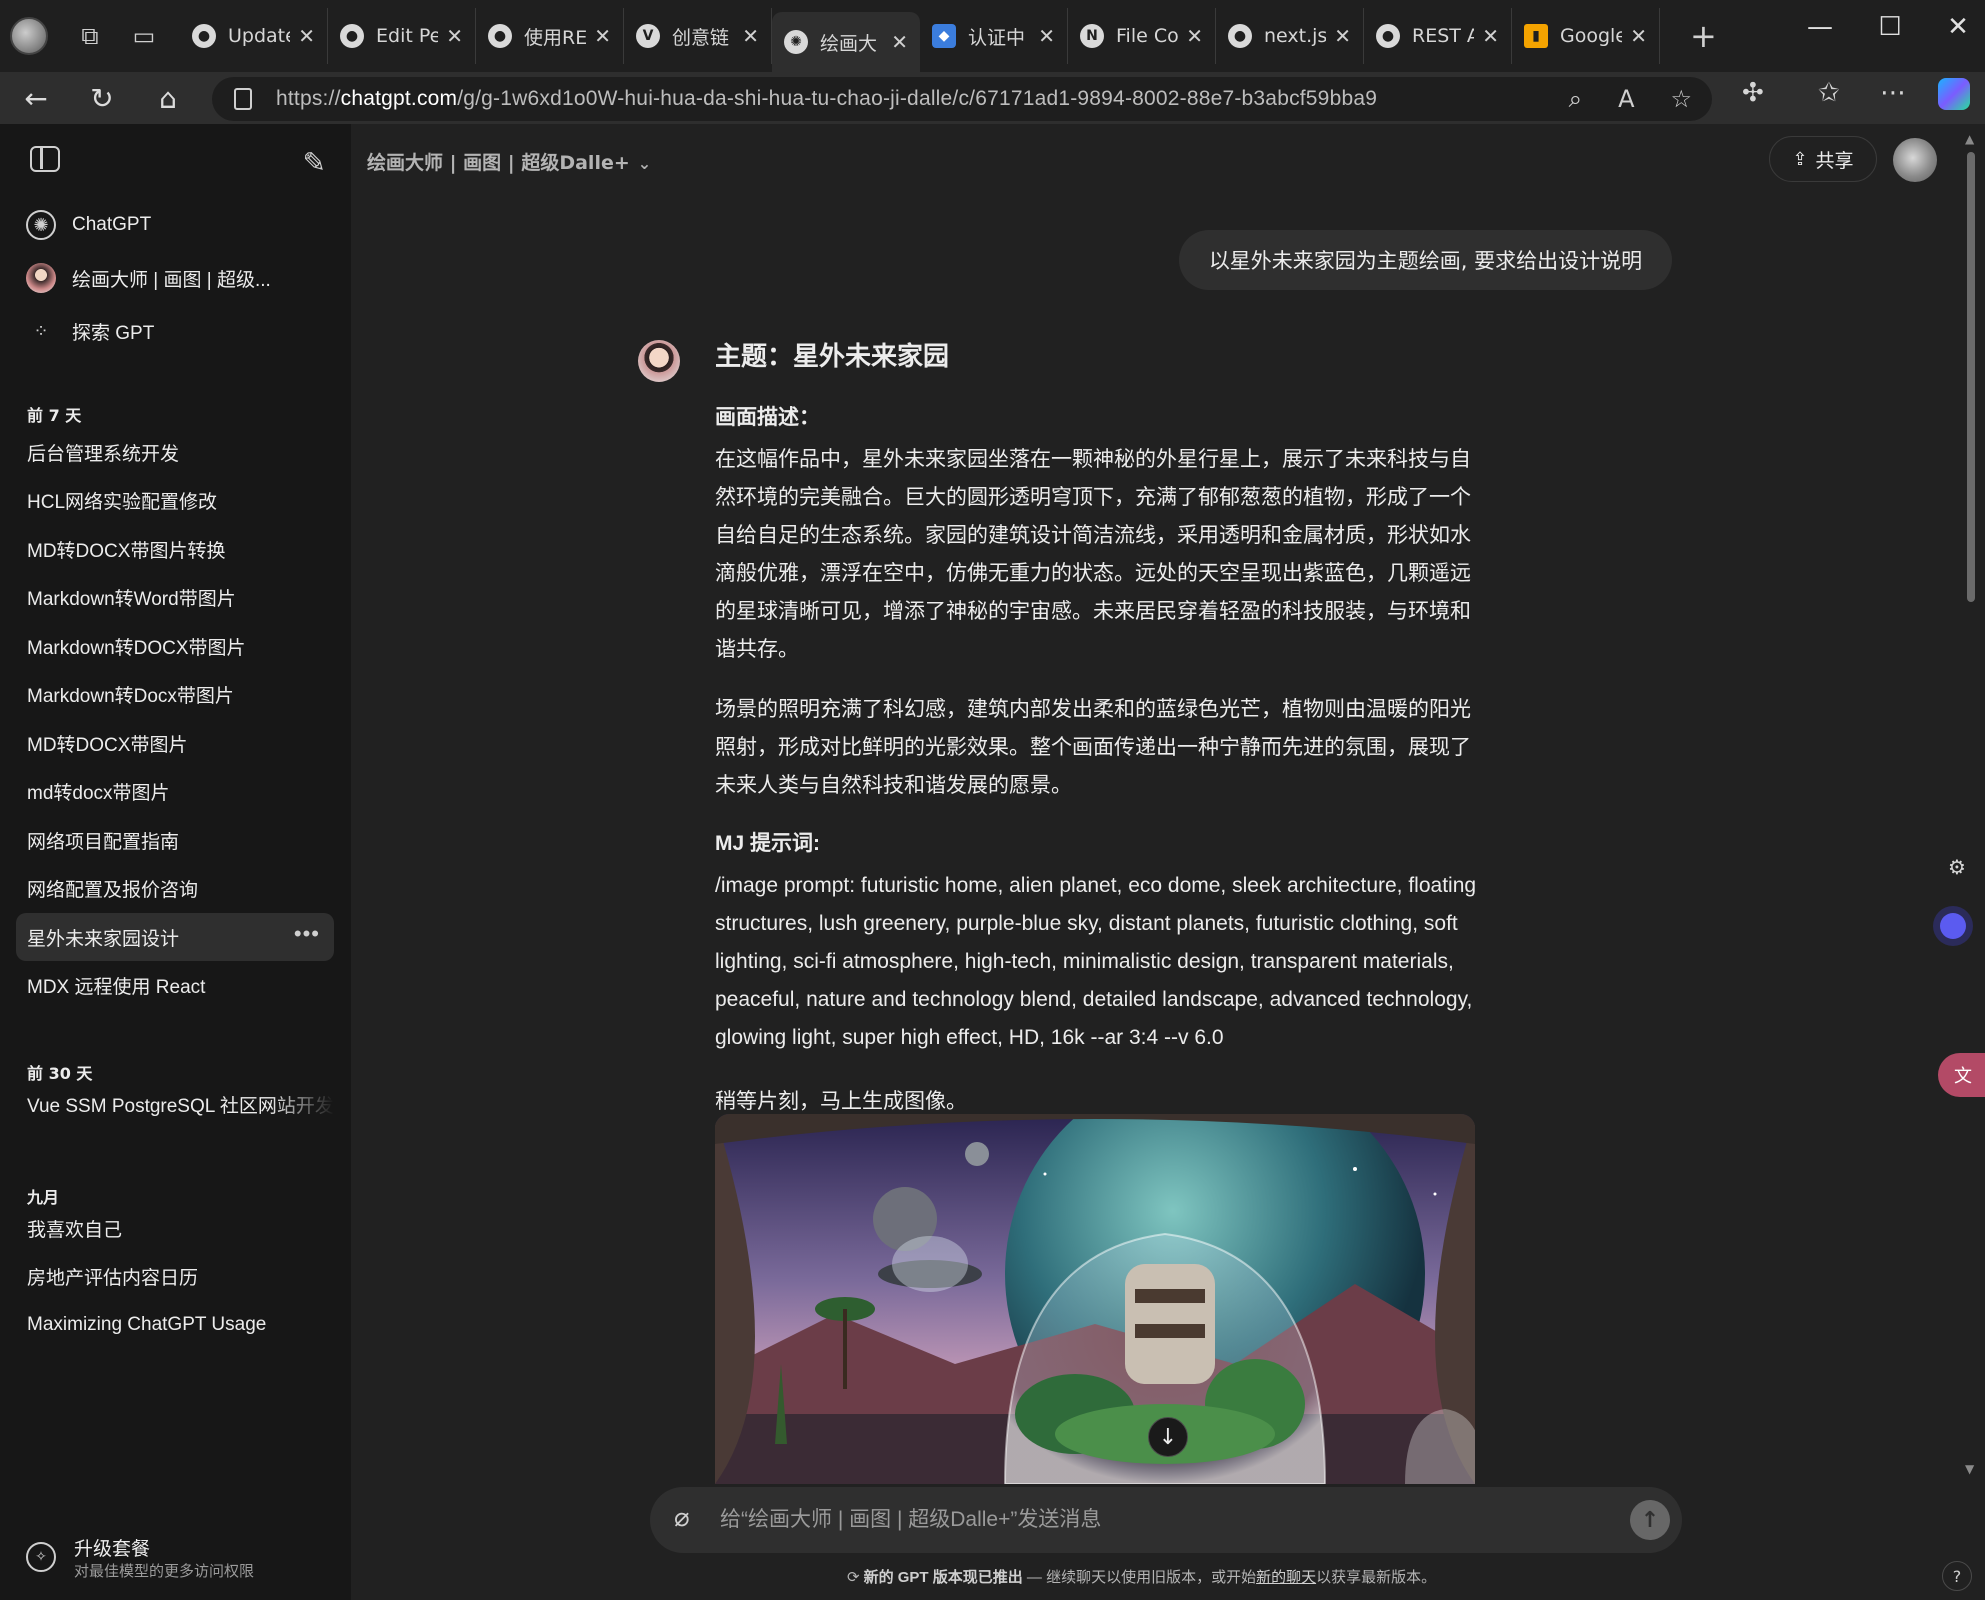  Describe the element at coordinates (175, 986) in the screenshot. I see `history-item: MDX 远程使用 React` at that location.